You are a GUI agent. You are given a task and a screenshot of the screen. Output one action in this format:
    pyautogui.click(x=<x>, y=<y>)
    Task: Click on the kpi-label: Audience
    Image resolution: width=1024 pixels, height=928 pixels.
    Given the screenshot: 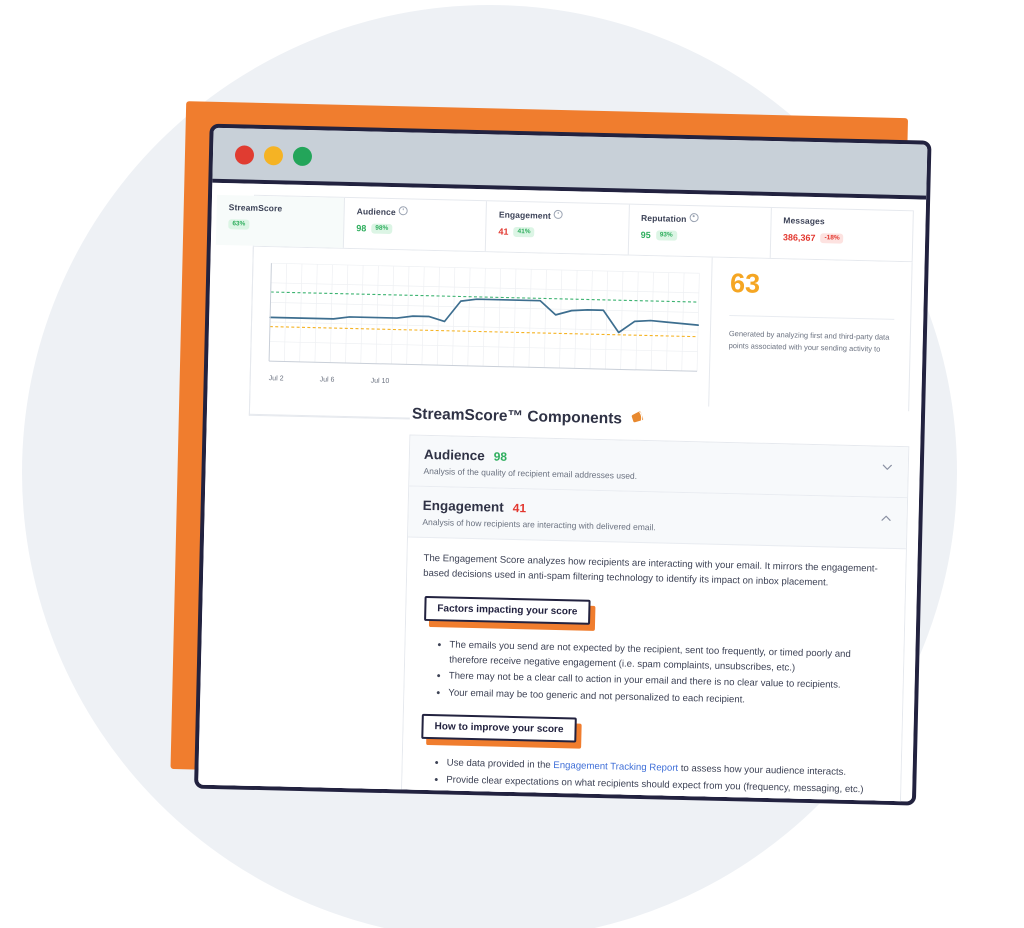 What is the action you would take?
    pyautogui.click(x=421, y=212)
    